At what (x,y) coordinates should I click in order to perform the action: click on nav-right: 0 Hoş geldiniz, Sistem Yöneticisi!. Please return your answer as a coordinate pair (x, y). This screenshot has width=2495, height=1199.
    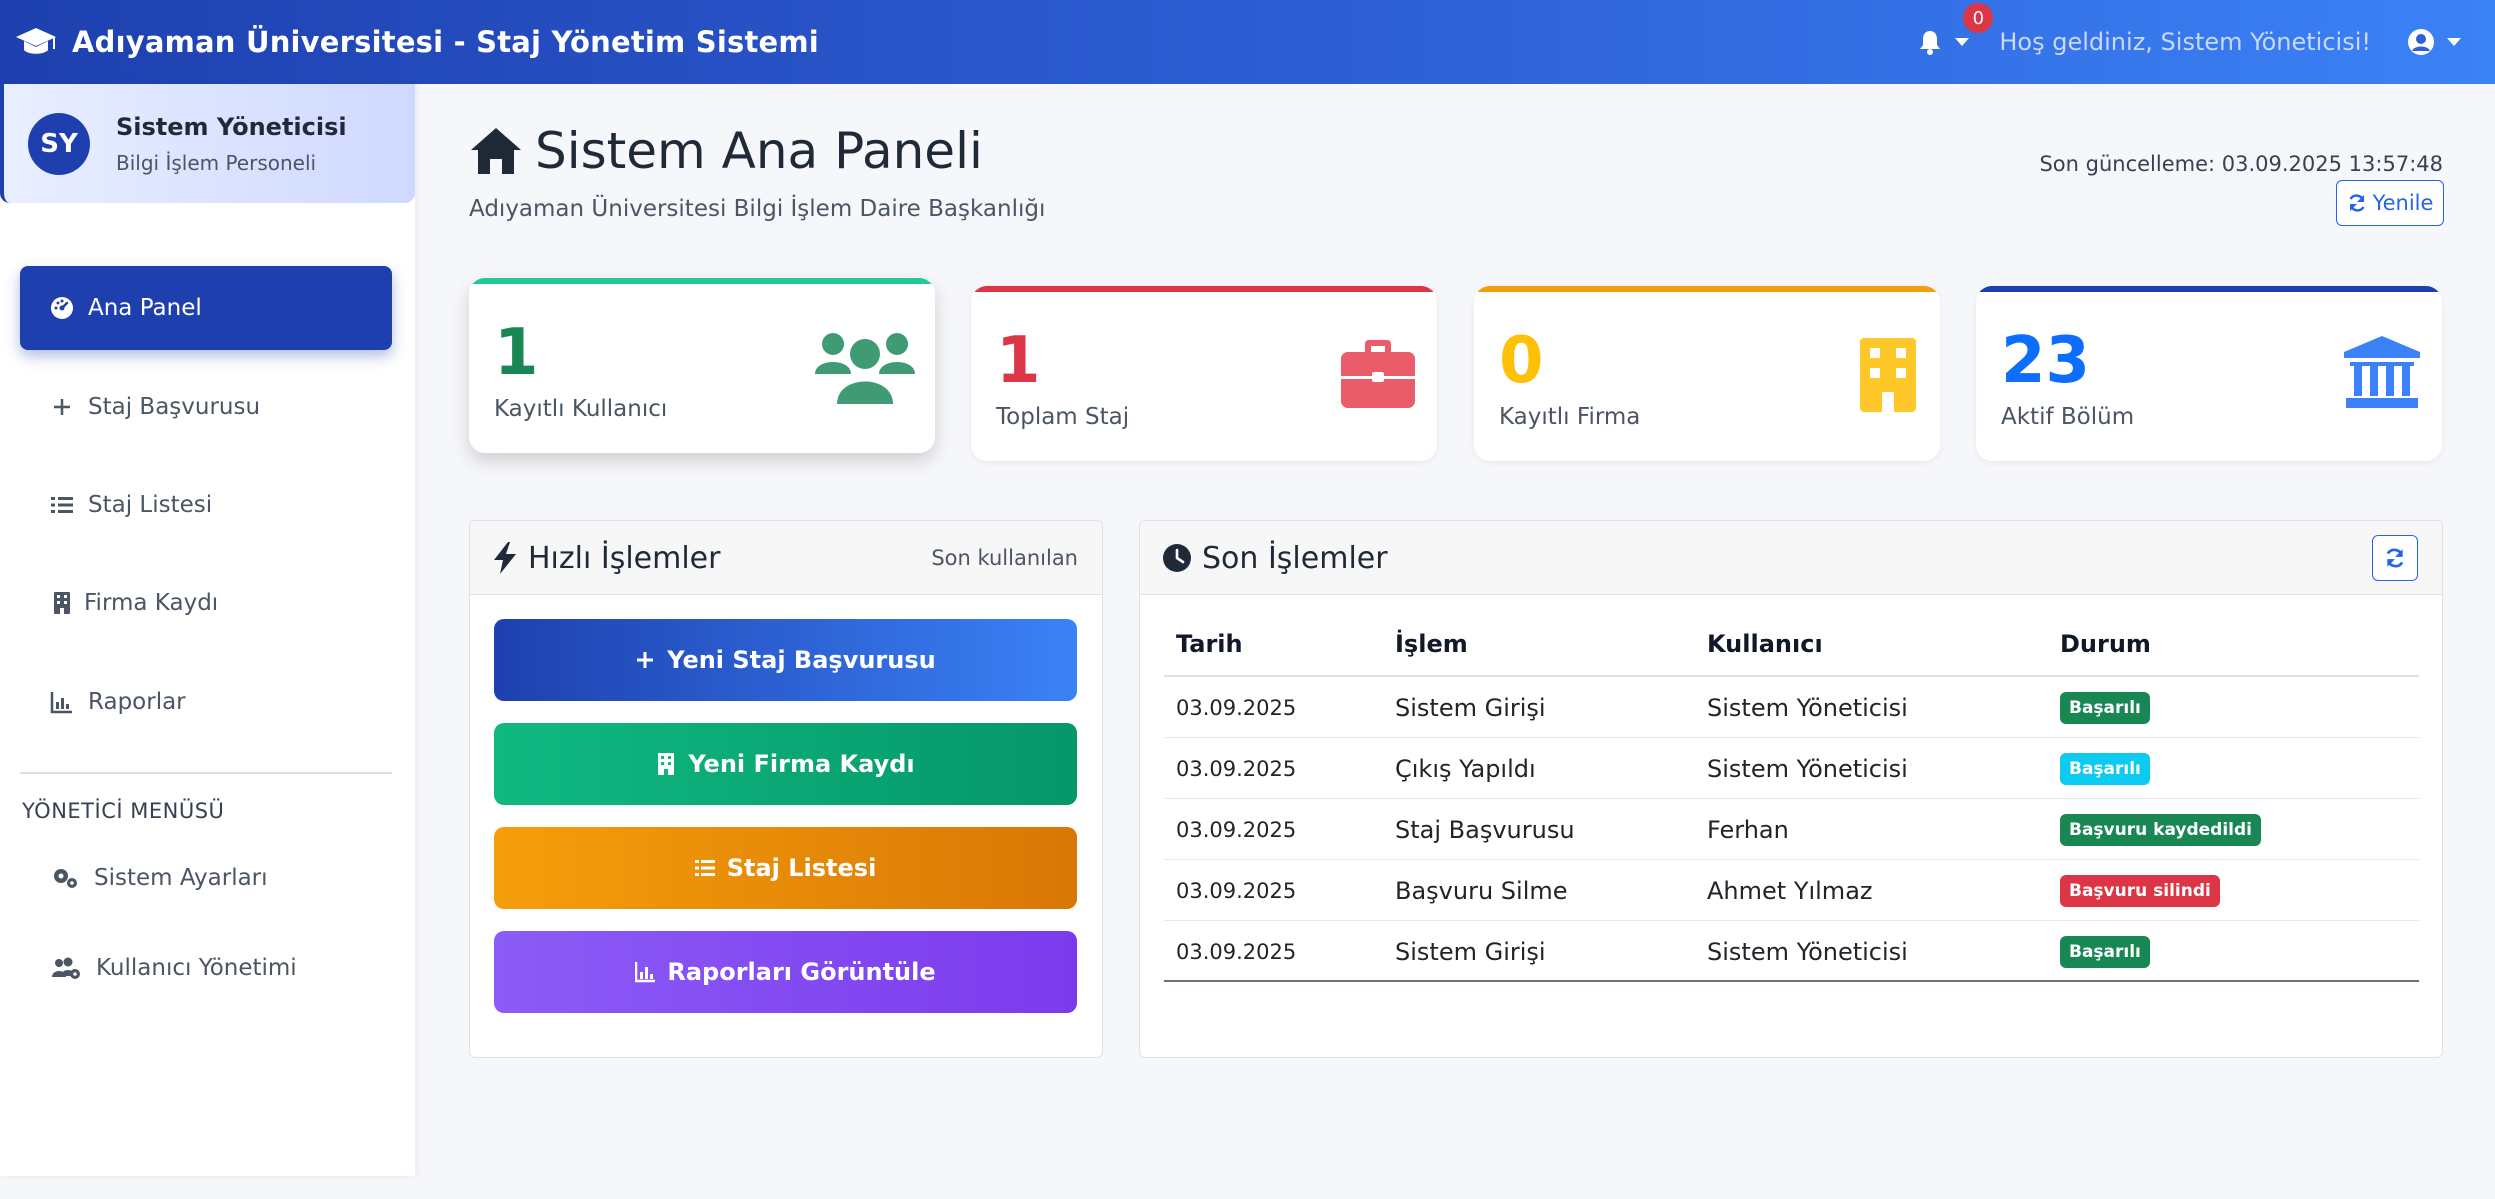
    Looking at the image, I should click on (2206, 42).